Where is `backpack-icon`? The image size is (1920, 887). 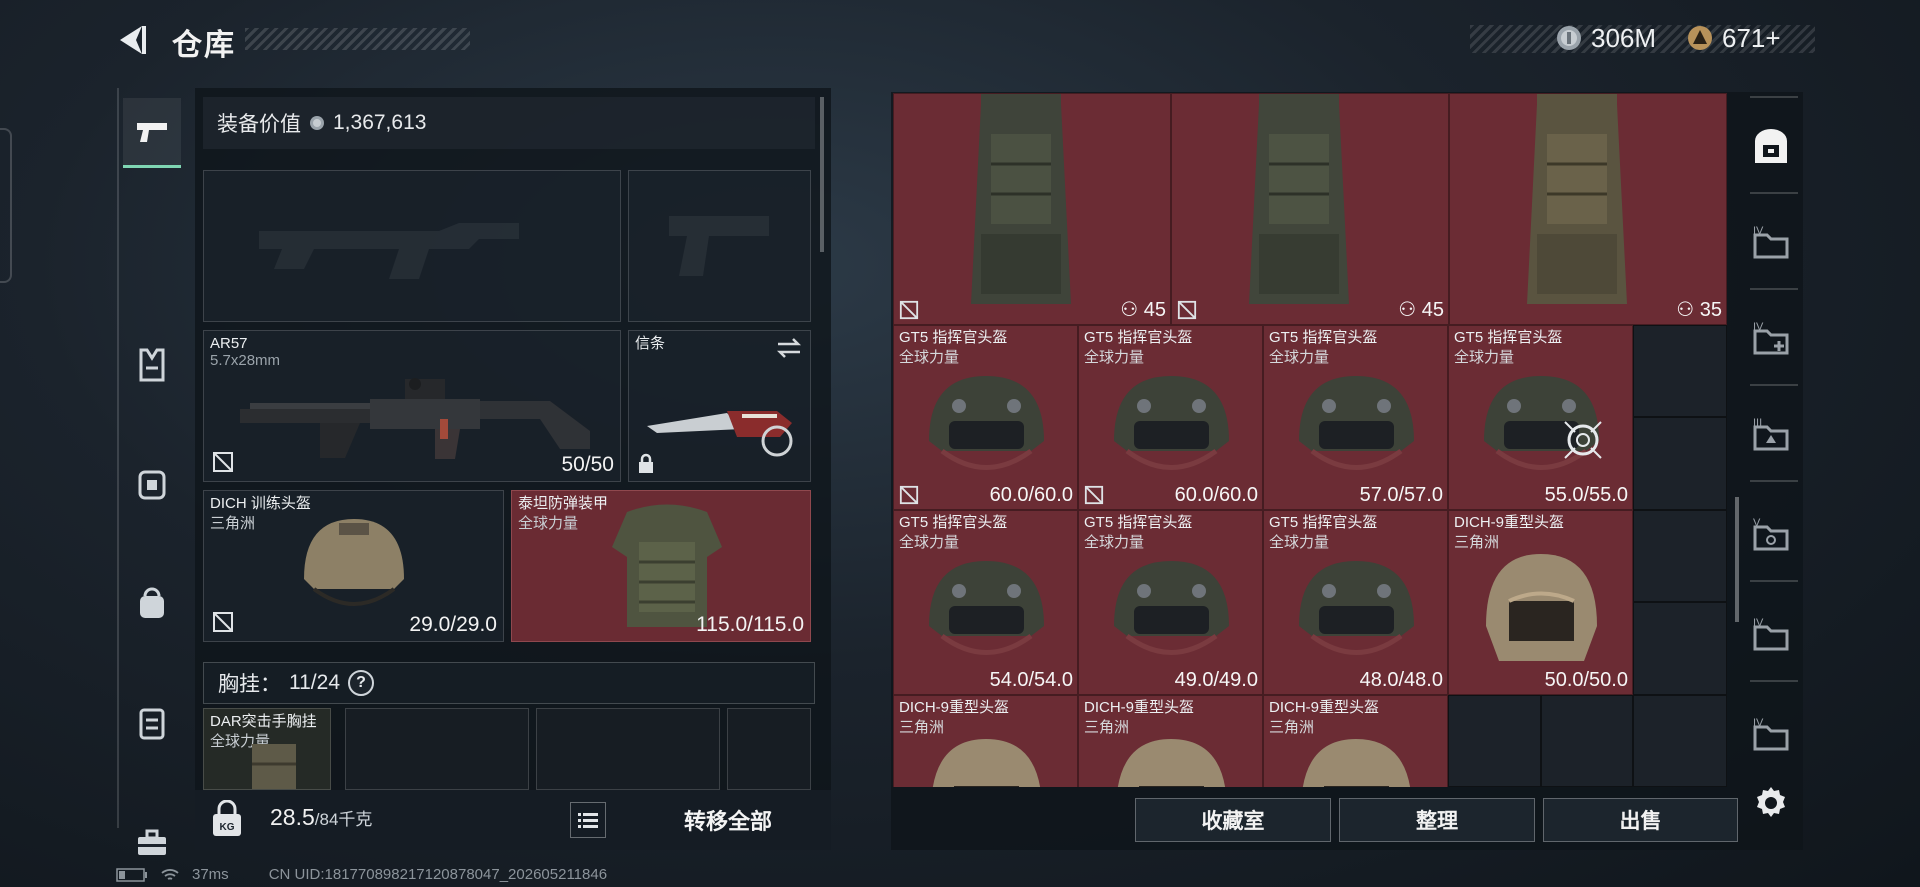 backpack-icon is located at coordinates (152, 603).